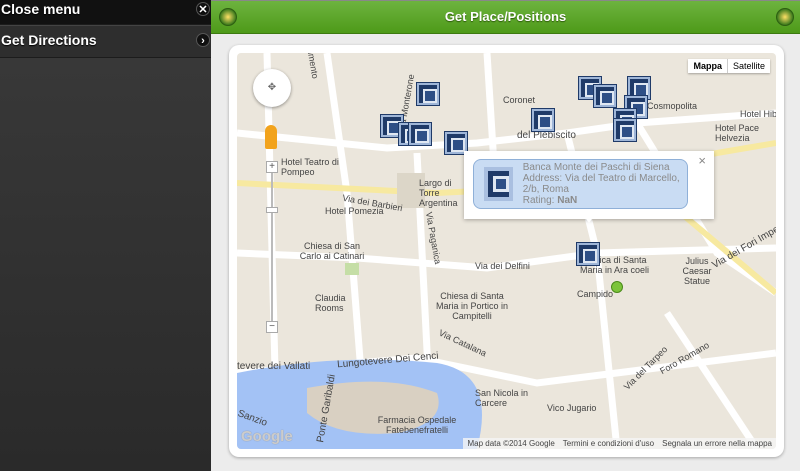 The height and width of the screenshot is (471, 800). What do you see at coordinates (595, 294) in the screenshot?
I see `map-label: Campido` at bounding box center [595, 294].